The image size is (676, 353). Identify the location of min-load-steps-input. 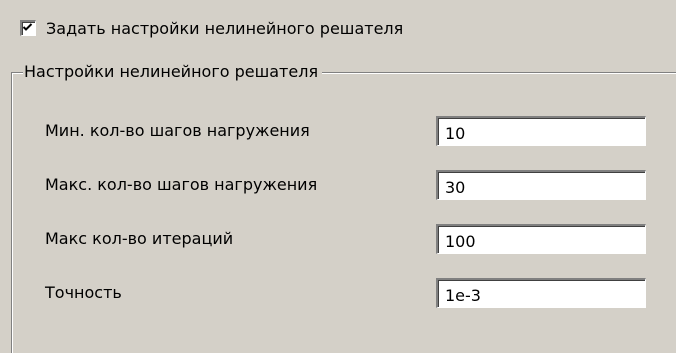
(541, 131).